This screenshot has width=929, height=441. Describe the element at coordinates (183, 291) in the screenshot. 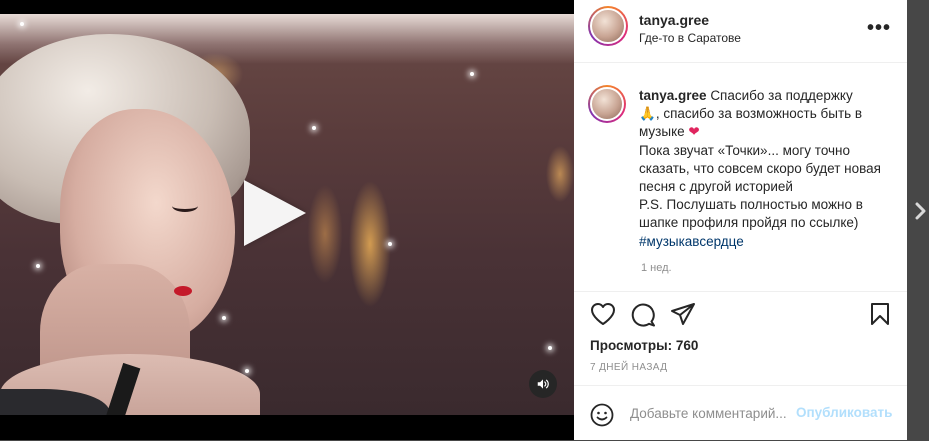

I see `lips-shape` at that location.